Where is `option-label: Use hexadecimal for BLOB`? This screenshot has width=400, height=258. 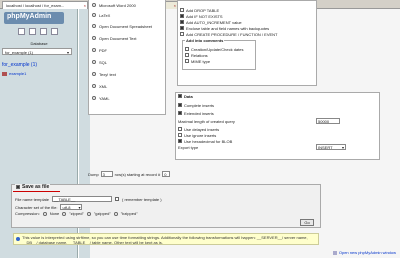
option-label: Use hexadecimal for BLOB is located at coordinates (208, 141).